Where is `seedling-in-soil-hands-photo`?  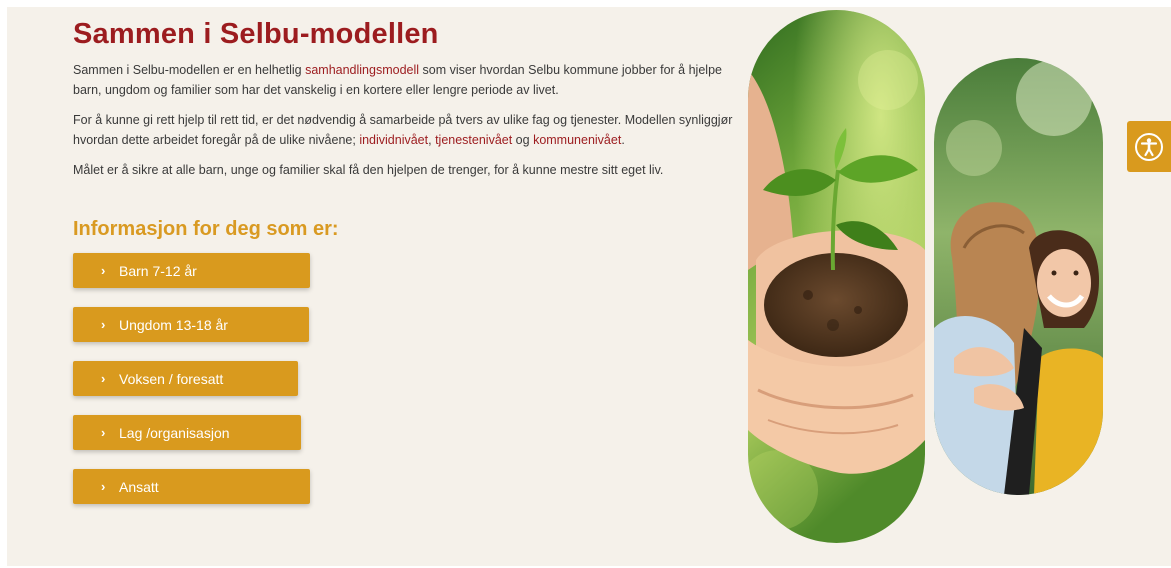 seedling-in-soil-hands-photo is located at coordinates (836, 276).